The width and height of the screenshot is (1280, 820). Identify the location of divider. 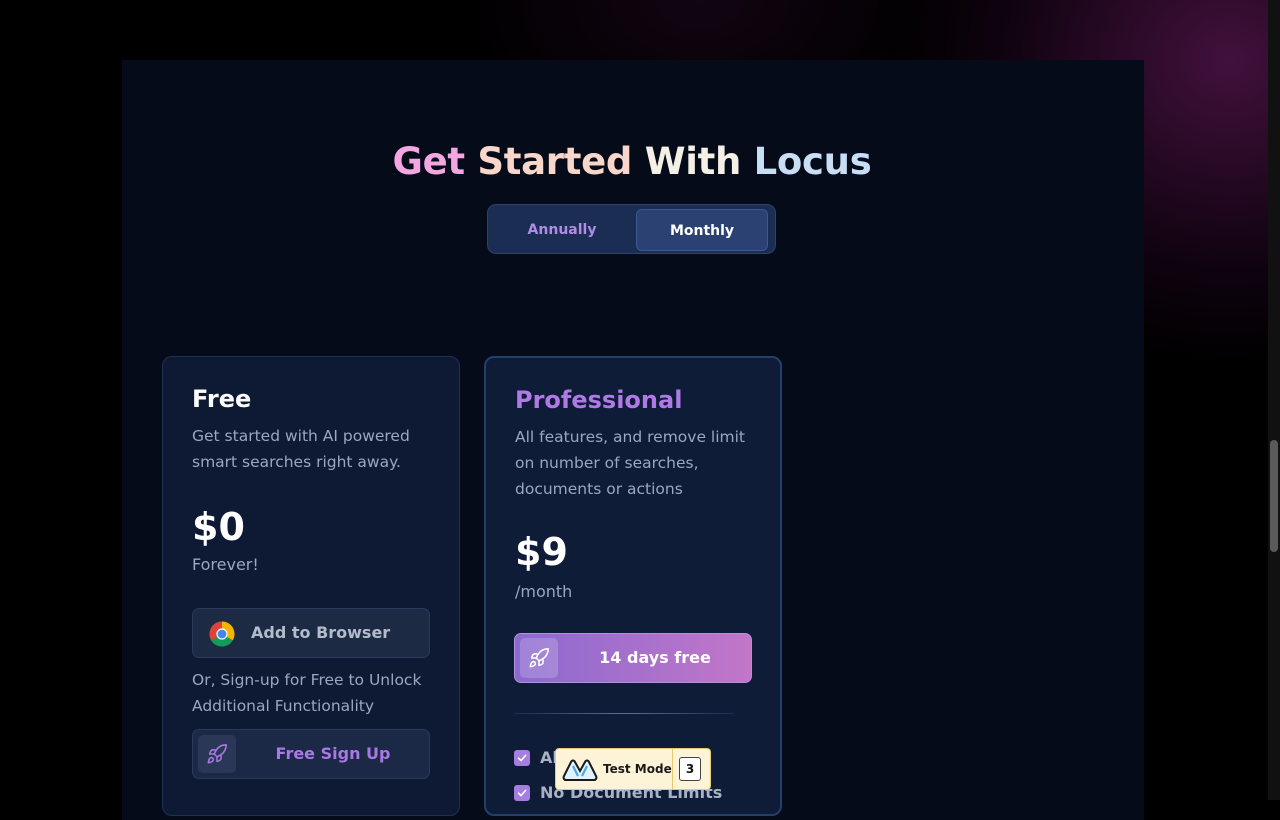
(624, 713).